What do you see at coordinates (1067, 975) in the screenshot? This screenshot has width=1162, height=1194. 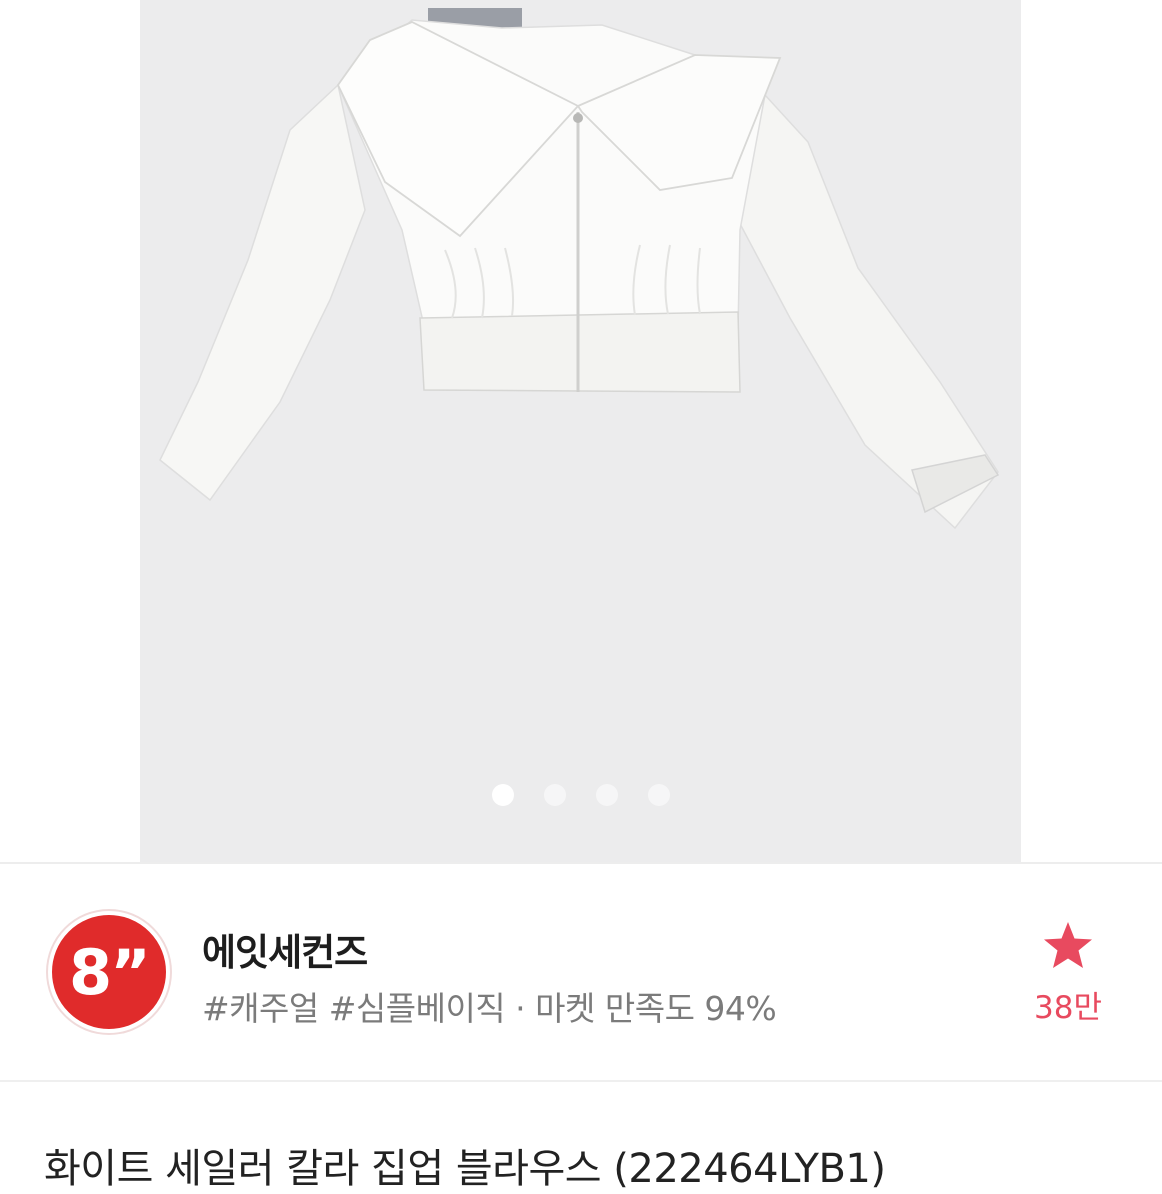 I see `favorite-button: 38만` at bounding box center [1067, 975].